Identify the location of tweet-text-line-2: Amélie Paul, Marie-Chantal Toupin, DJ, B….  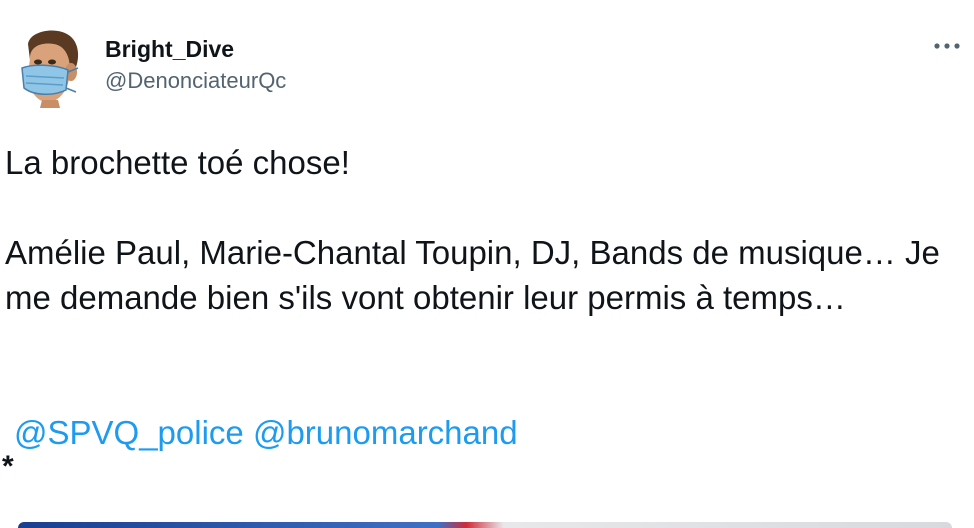
(472, 275).